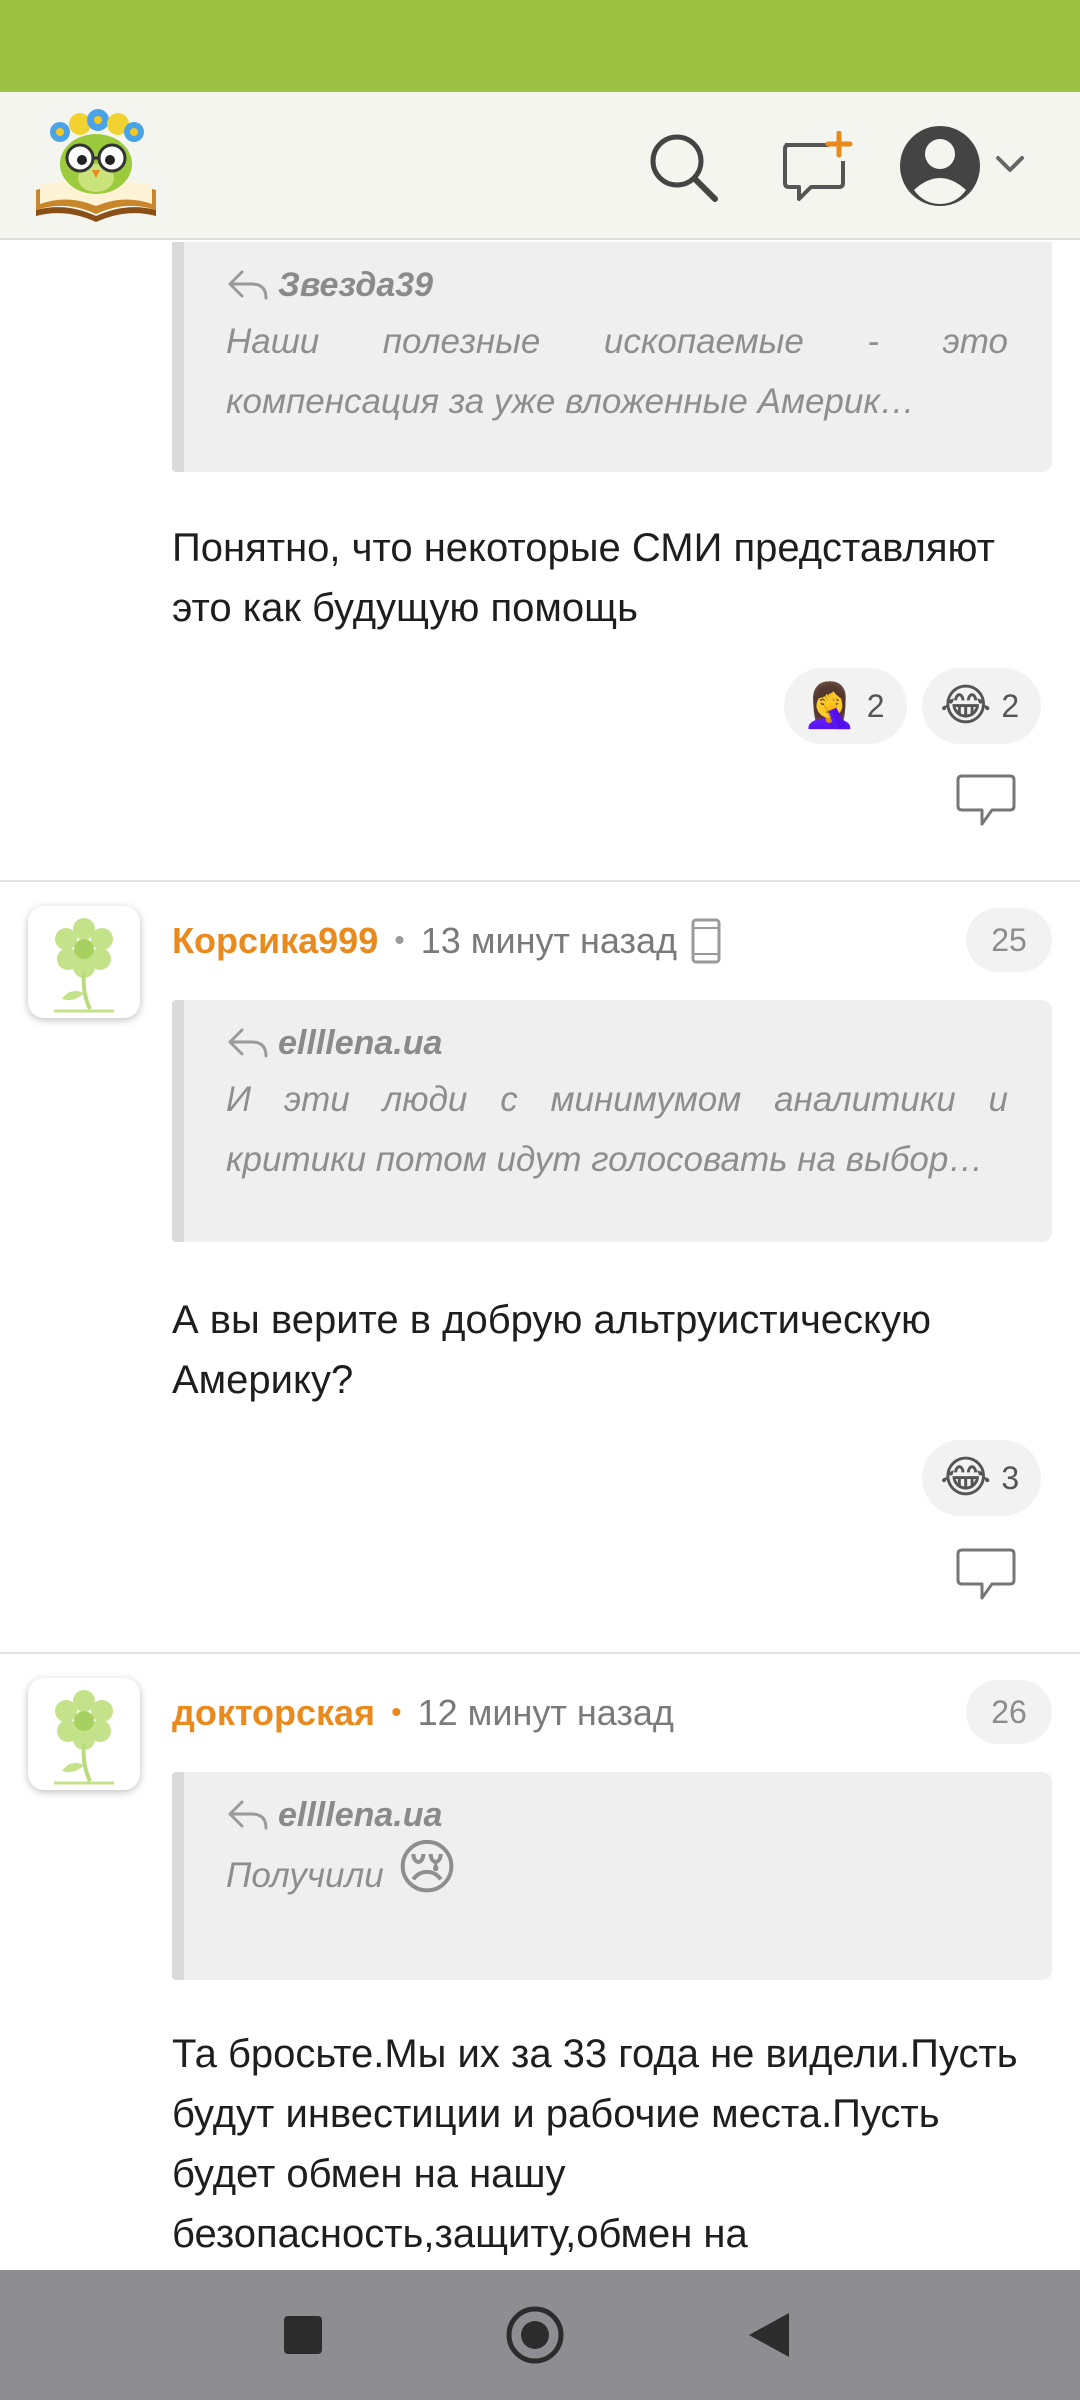 The image size is (1080, 2400). I want to click on reaction-laugh: 😂 2, so click(982, 706).